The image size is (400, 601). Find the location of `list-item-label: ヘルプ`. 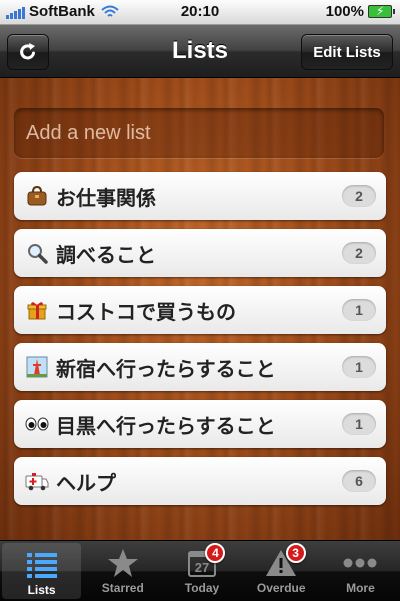

list-item-label: ヘルプ is located at coordinates (86, 482).